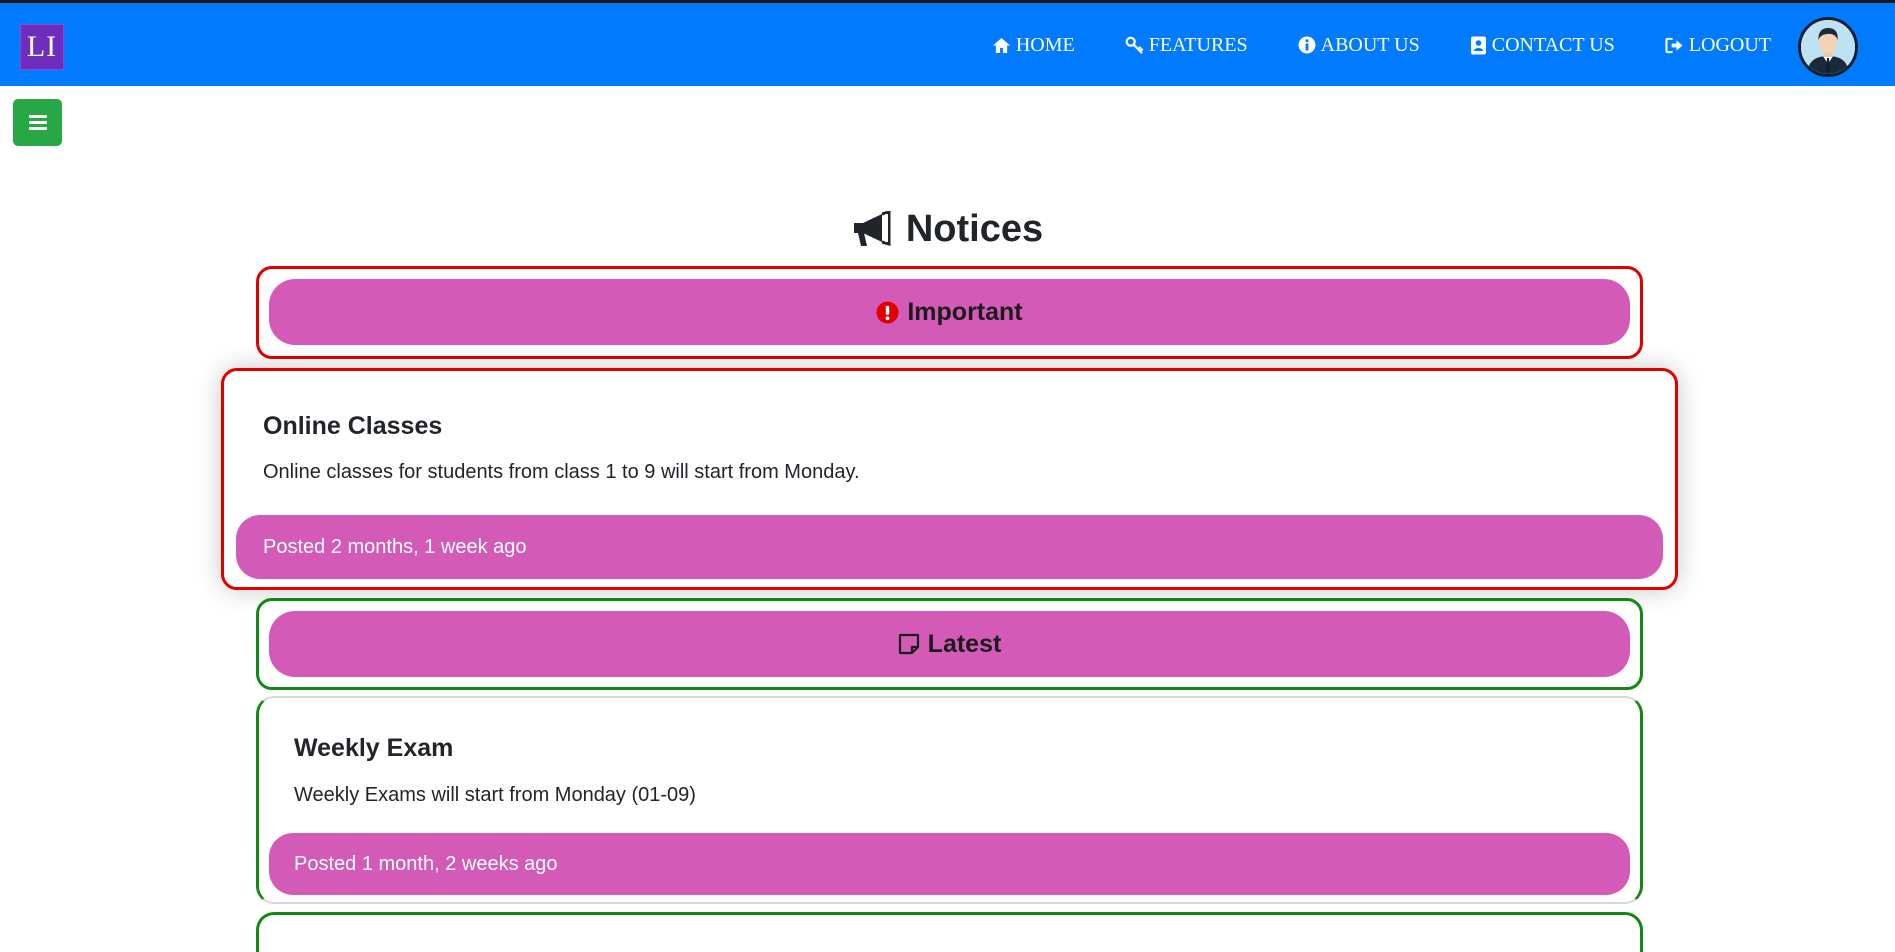 Image resolution: width=1895 pixels, height=952 pixels. I want to click on sticky-note-icon, so click(908, 644).